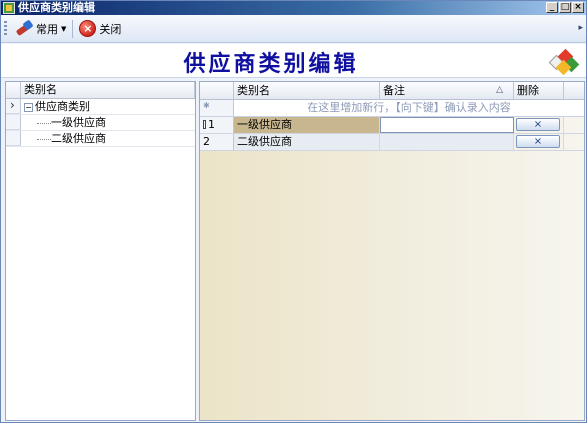 This screenshot has width=587, height=423. I want to click on close-button: × 关闭, so click(100, 29).